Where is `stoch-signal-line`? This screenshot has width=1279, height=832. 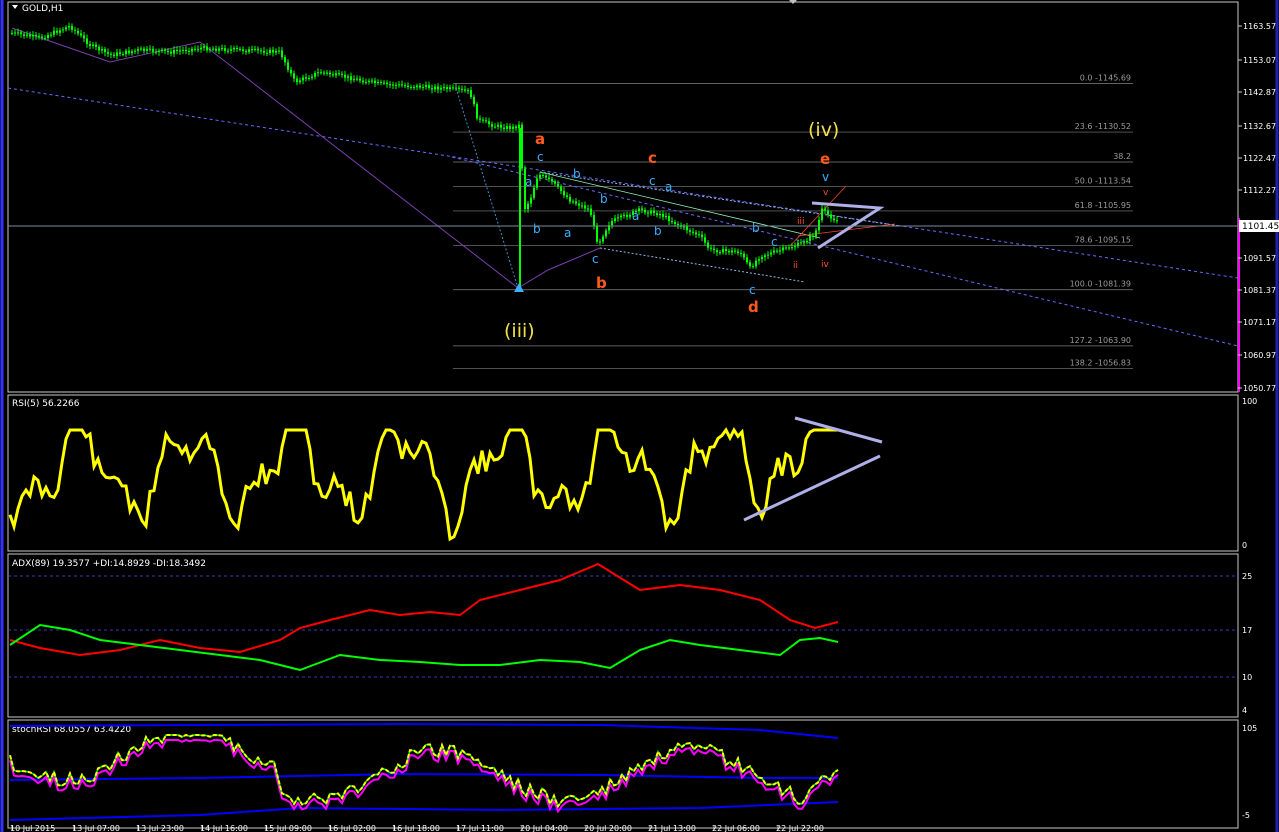 stoch-signal-line is located at coordinates (424, 776).